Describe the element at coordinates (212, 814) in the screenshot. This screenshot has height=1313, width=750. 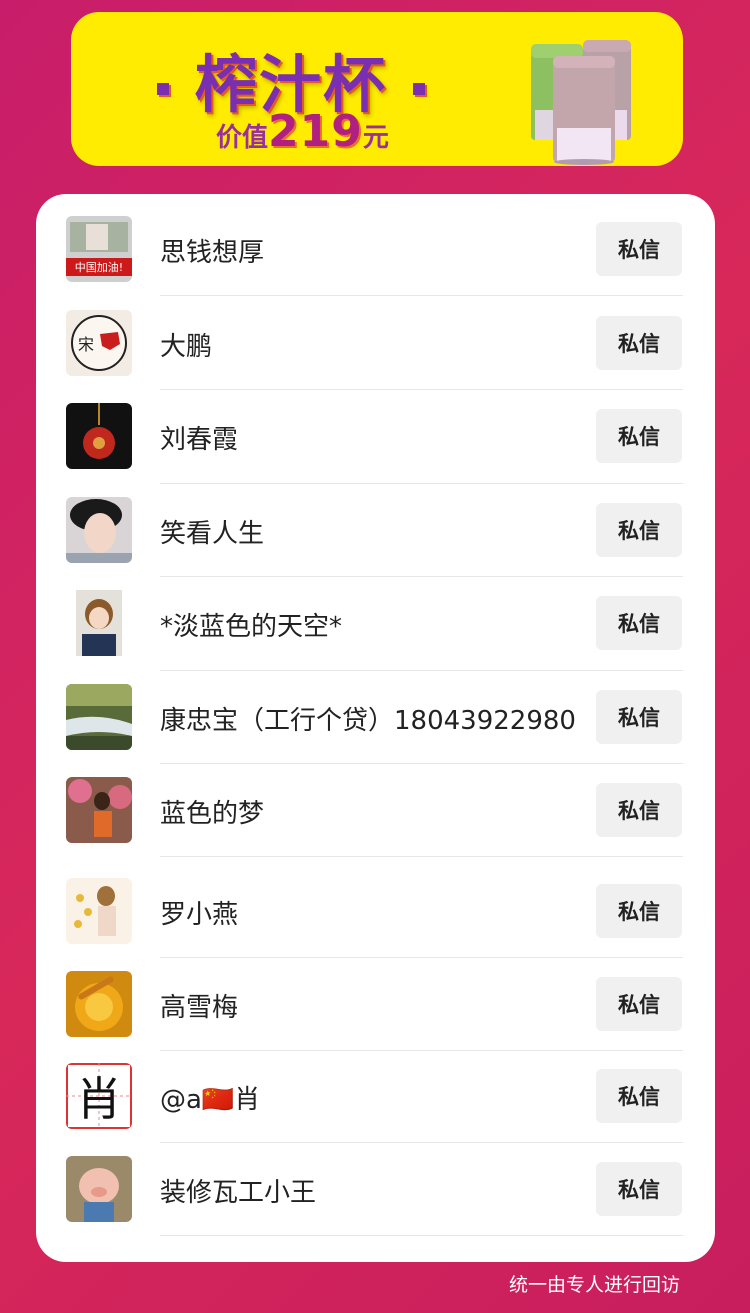
I see `contact-name: 蓝色的梦` at that location.